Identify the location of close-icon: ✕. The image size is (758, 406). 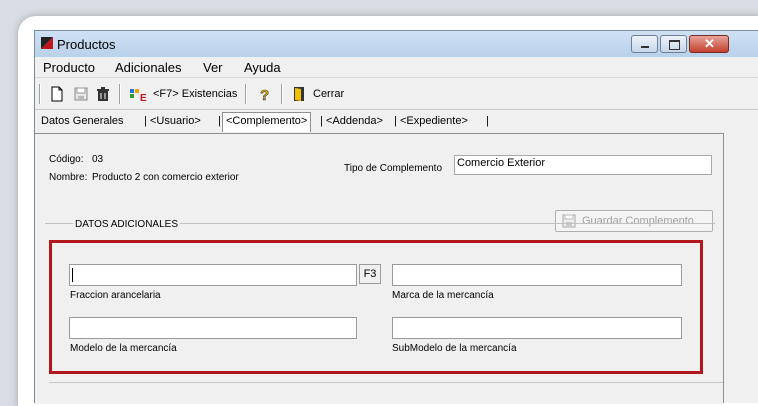
(709, 43).